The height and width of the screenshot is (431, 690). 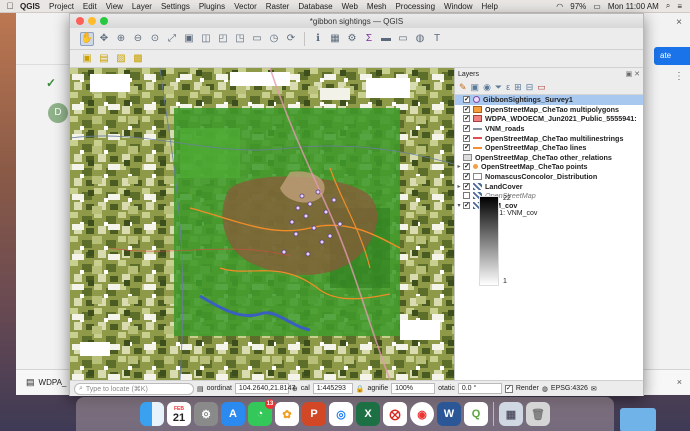 What do you see at coordinates (341, 414) in the screenshot?
I see `safari-icon: ◎` at bounding box center [341, 414].